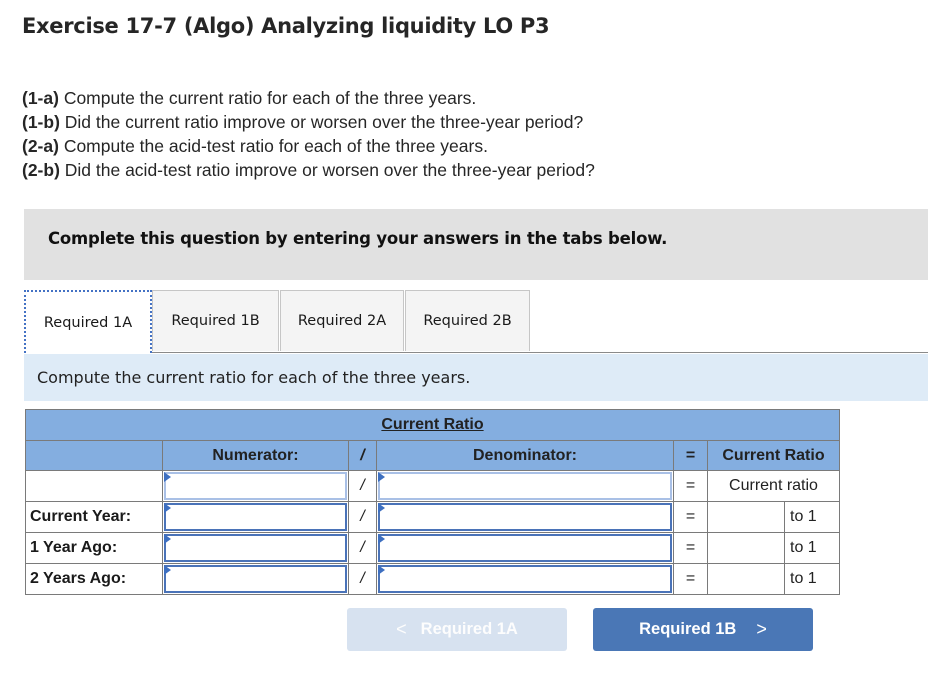 Image resolution: width=928 pixels, height=696 pixels. I want to click on header-result-text: Current Ratio, so click(773, 455).